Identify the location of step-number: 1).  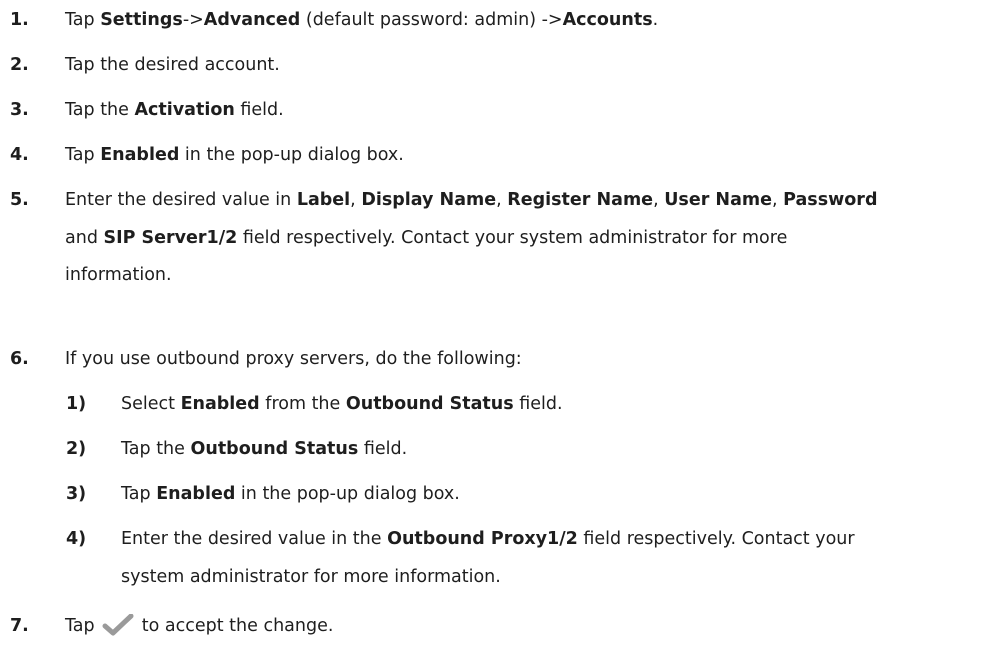
(76, 404).